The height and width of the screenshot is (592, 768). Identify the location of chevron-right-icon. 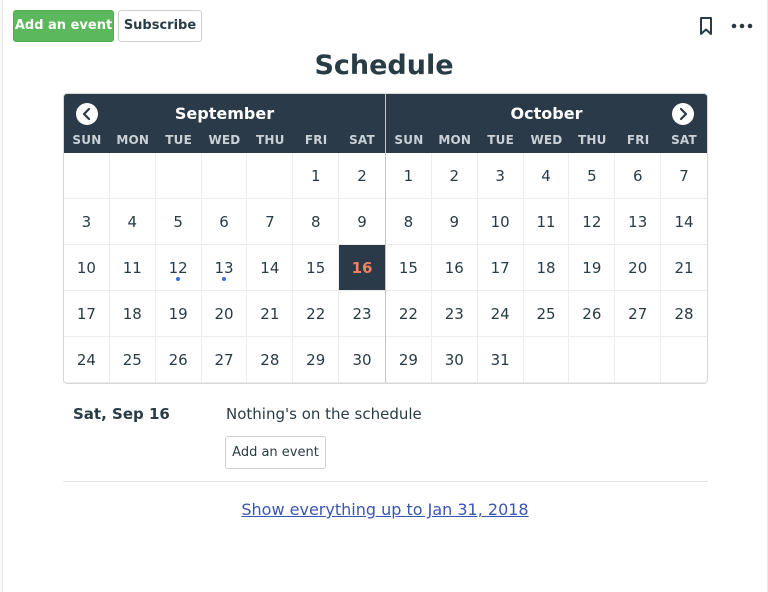
(683, 114).